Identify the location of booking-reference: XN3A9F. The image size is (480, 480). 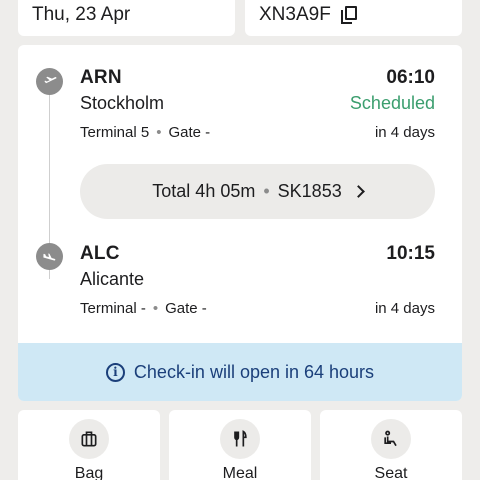
(295, 14).